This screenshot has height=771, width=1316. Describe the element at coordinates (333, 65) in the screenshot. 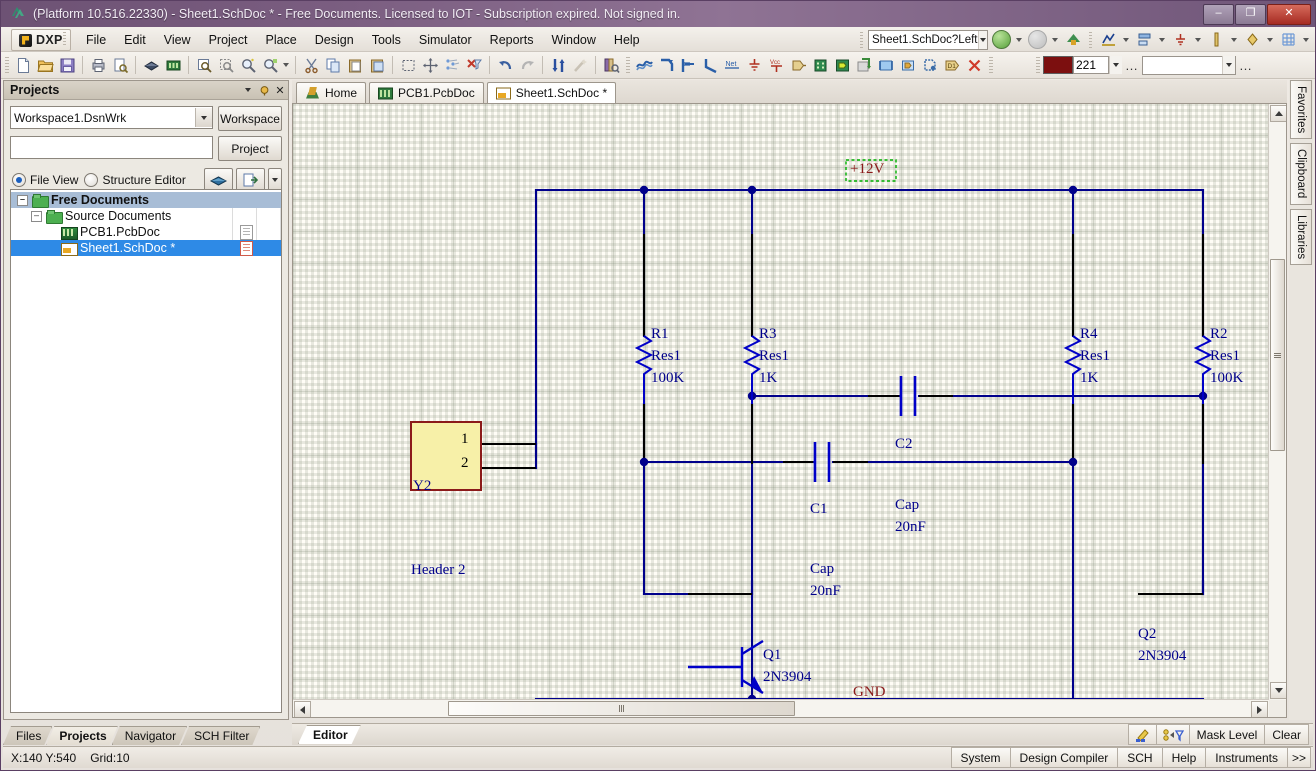

I see `copy-button` at that location.